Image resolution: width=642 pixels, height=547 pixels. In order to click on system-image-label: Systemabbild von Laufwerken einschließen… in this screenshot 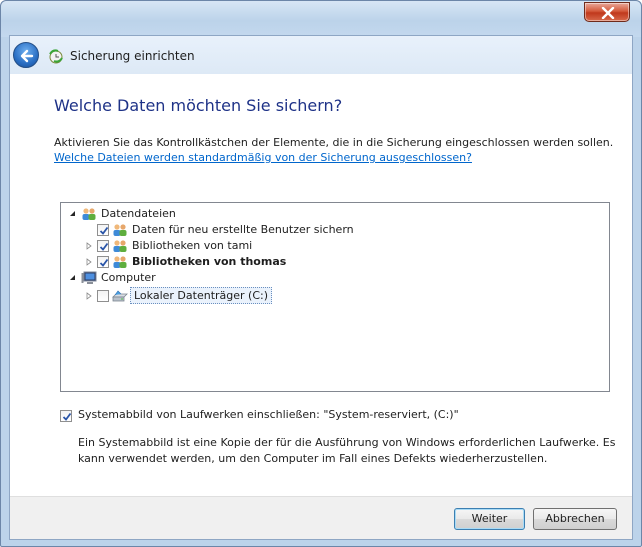, I will do `click(268, 414)`.